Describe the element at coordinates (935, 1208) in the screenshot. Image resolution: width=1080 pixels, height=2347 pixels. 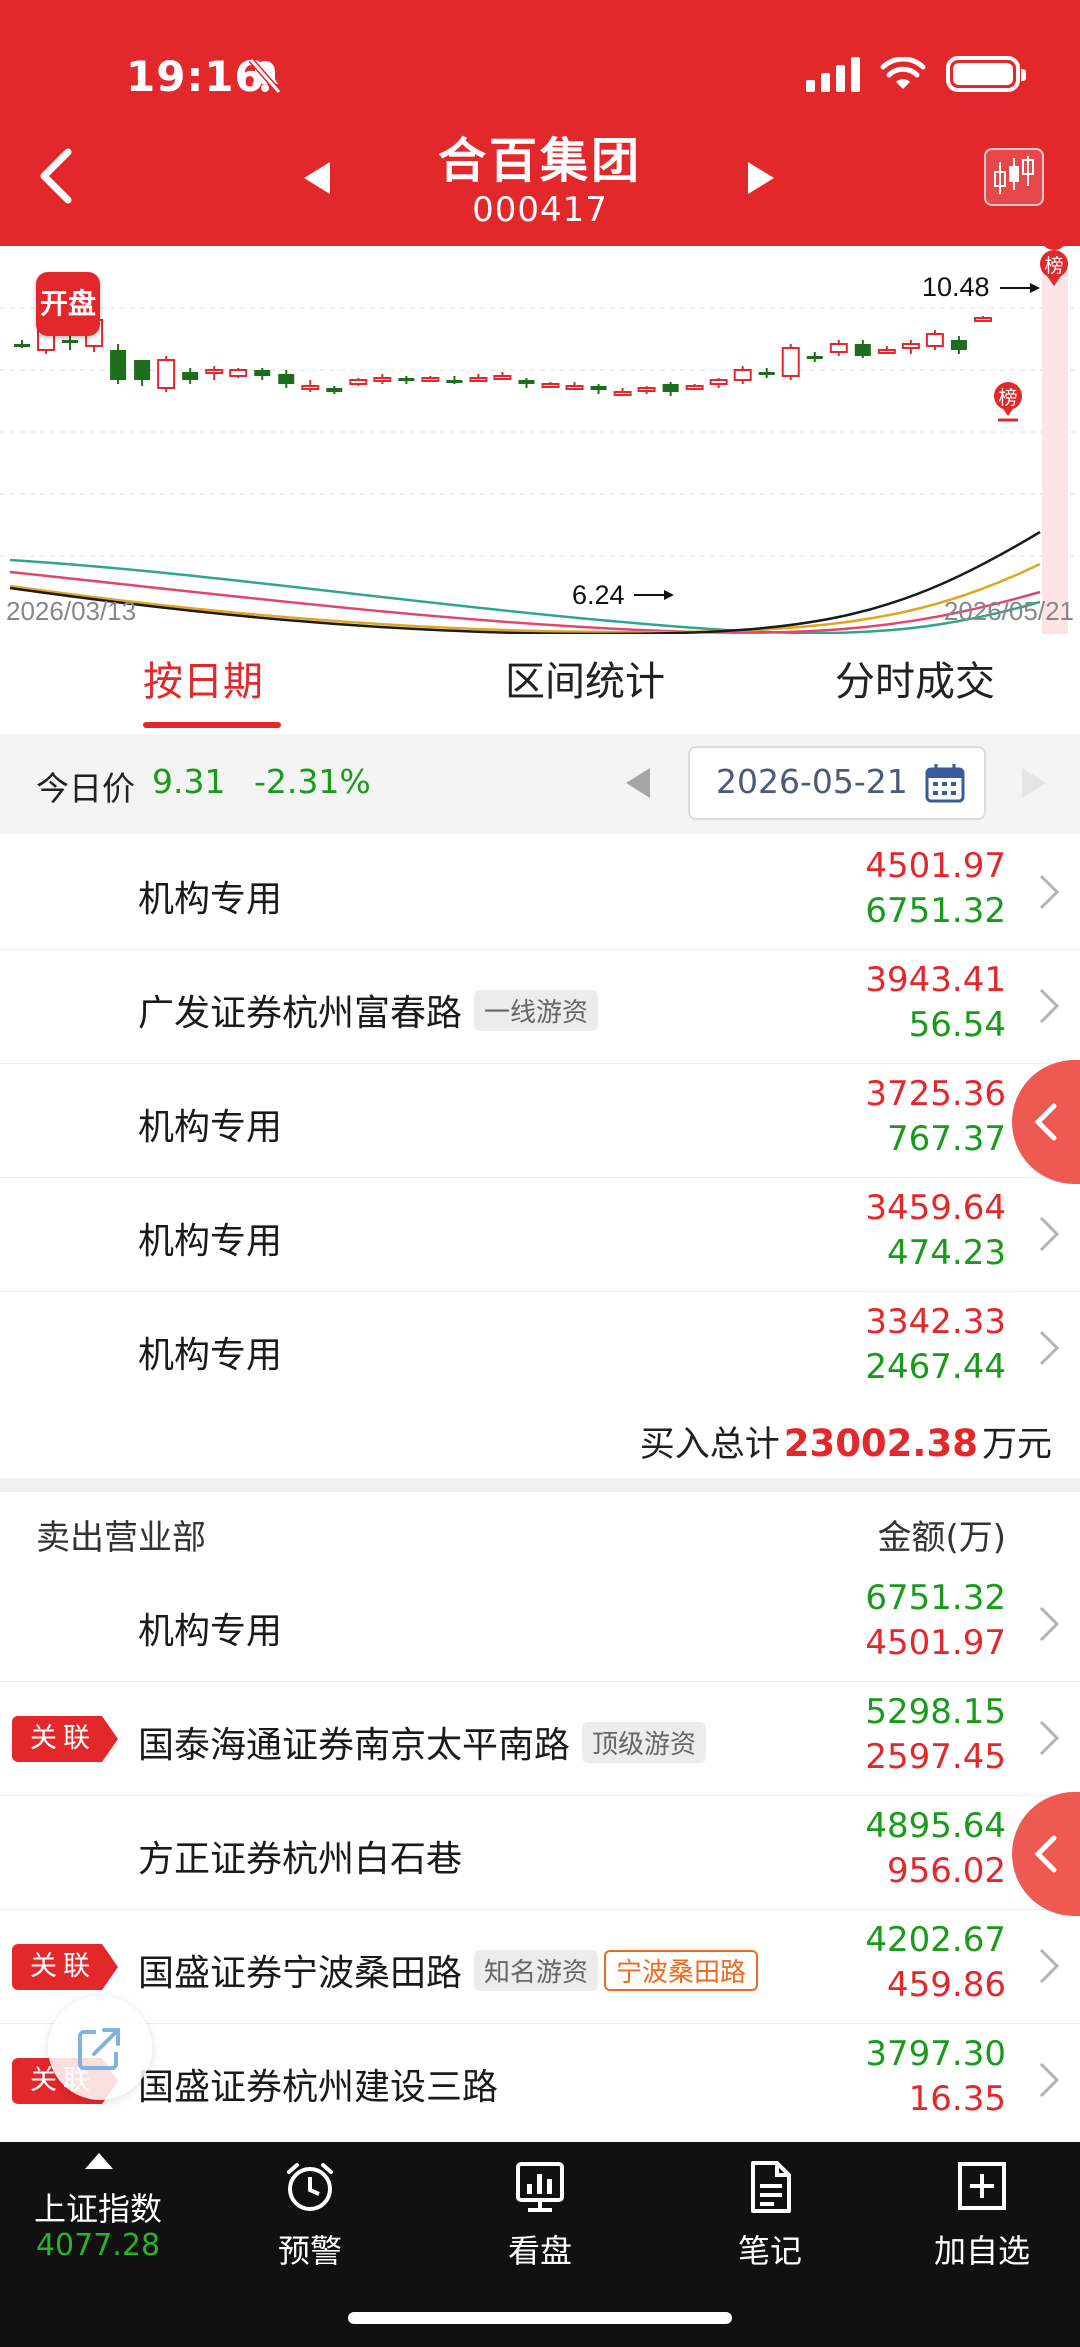
I see `buy-amount: 3459.64` at that location.